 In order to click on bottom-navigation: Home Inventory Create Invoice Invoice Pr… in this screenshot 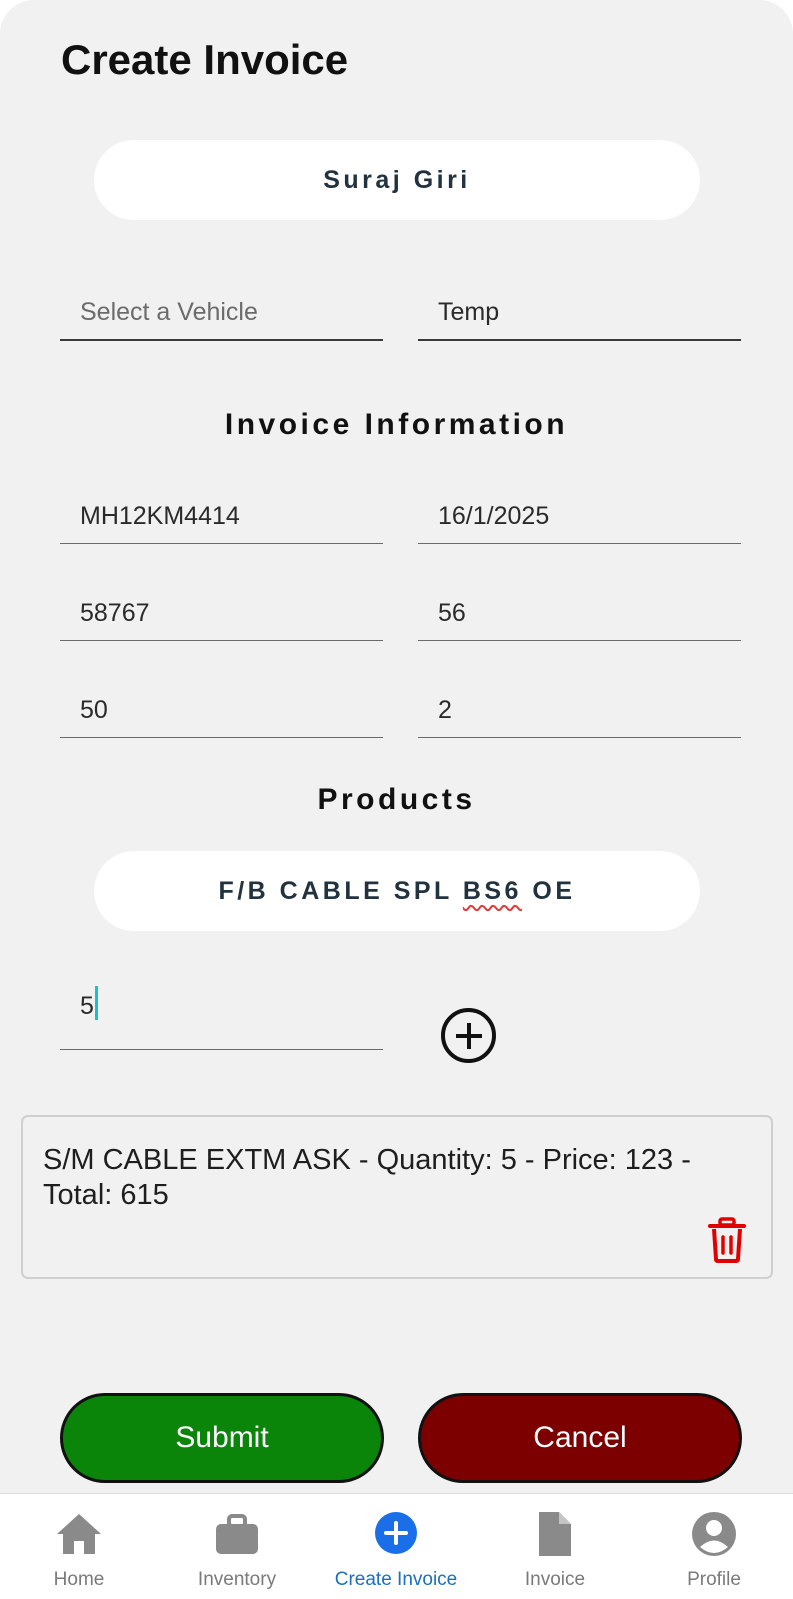, I will do `click(396, 1546)`.